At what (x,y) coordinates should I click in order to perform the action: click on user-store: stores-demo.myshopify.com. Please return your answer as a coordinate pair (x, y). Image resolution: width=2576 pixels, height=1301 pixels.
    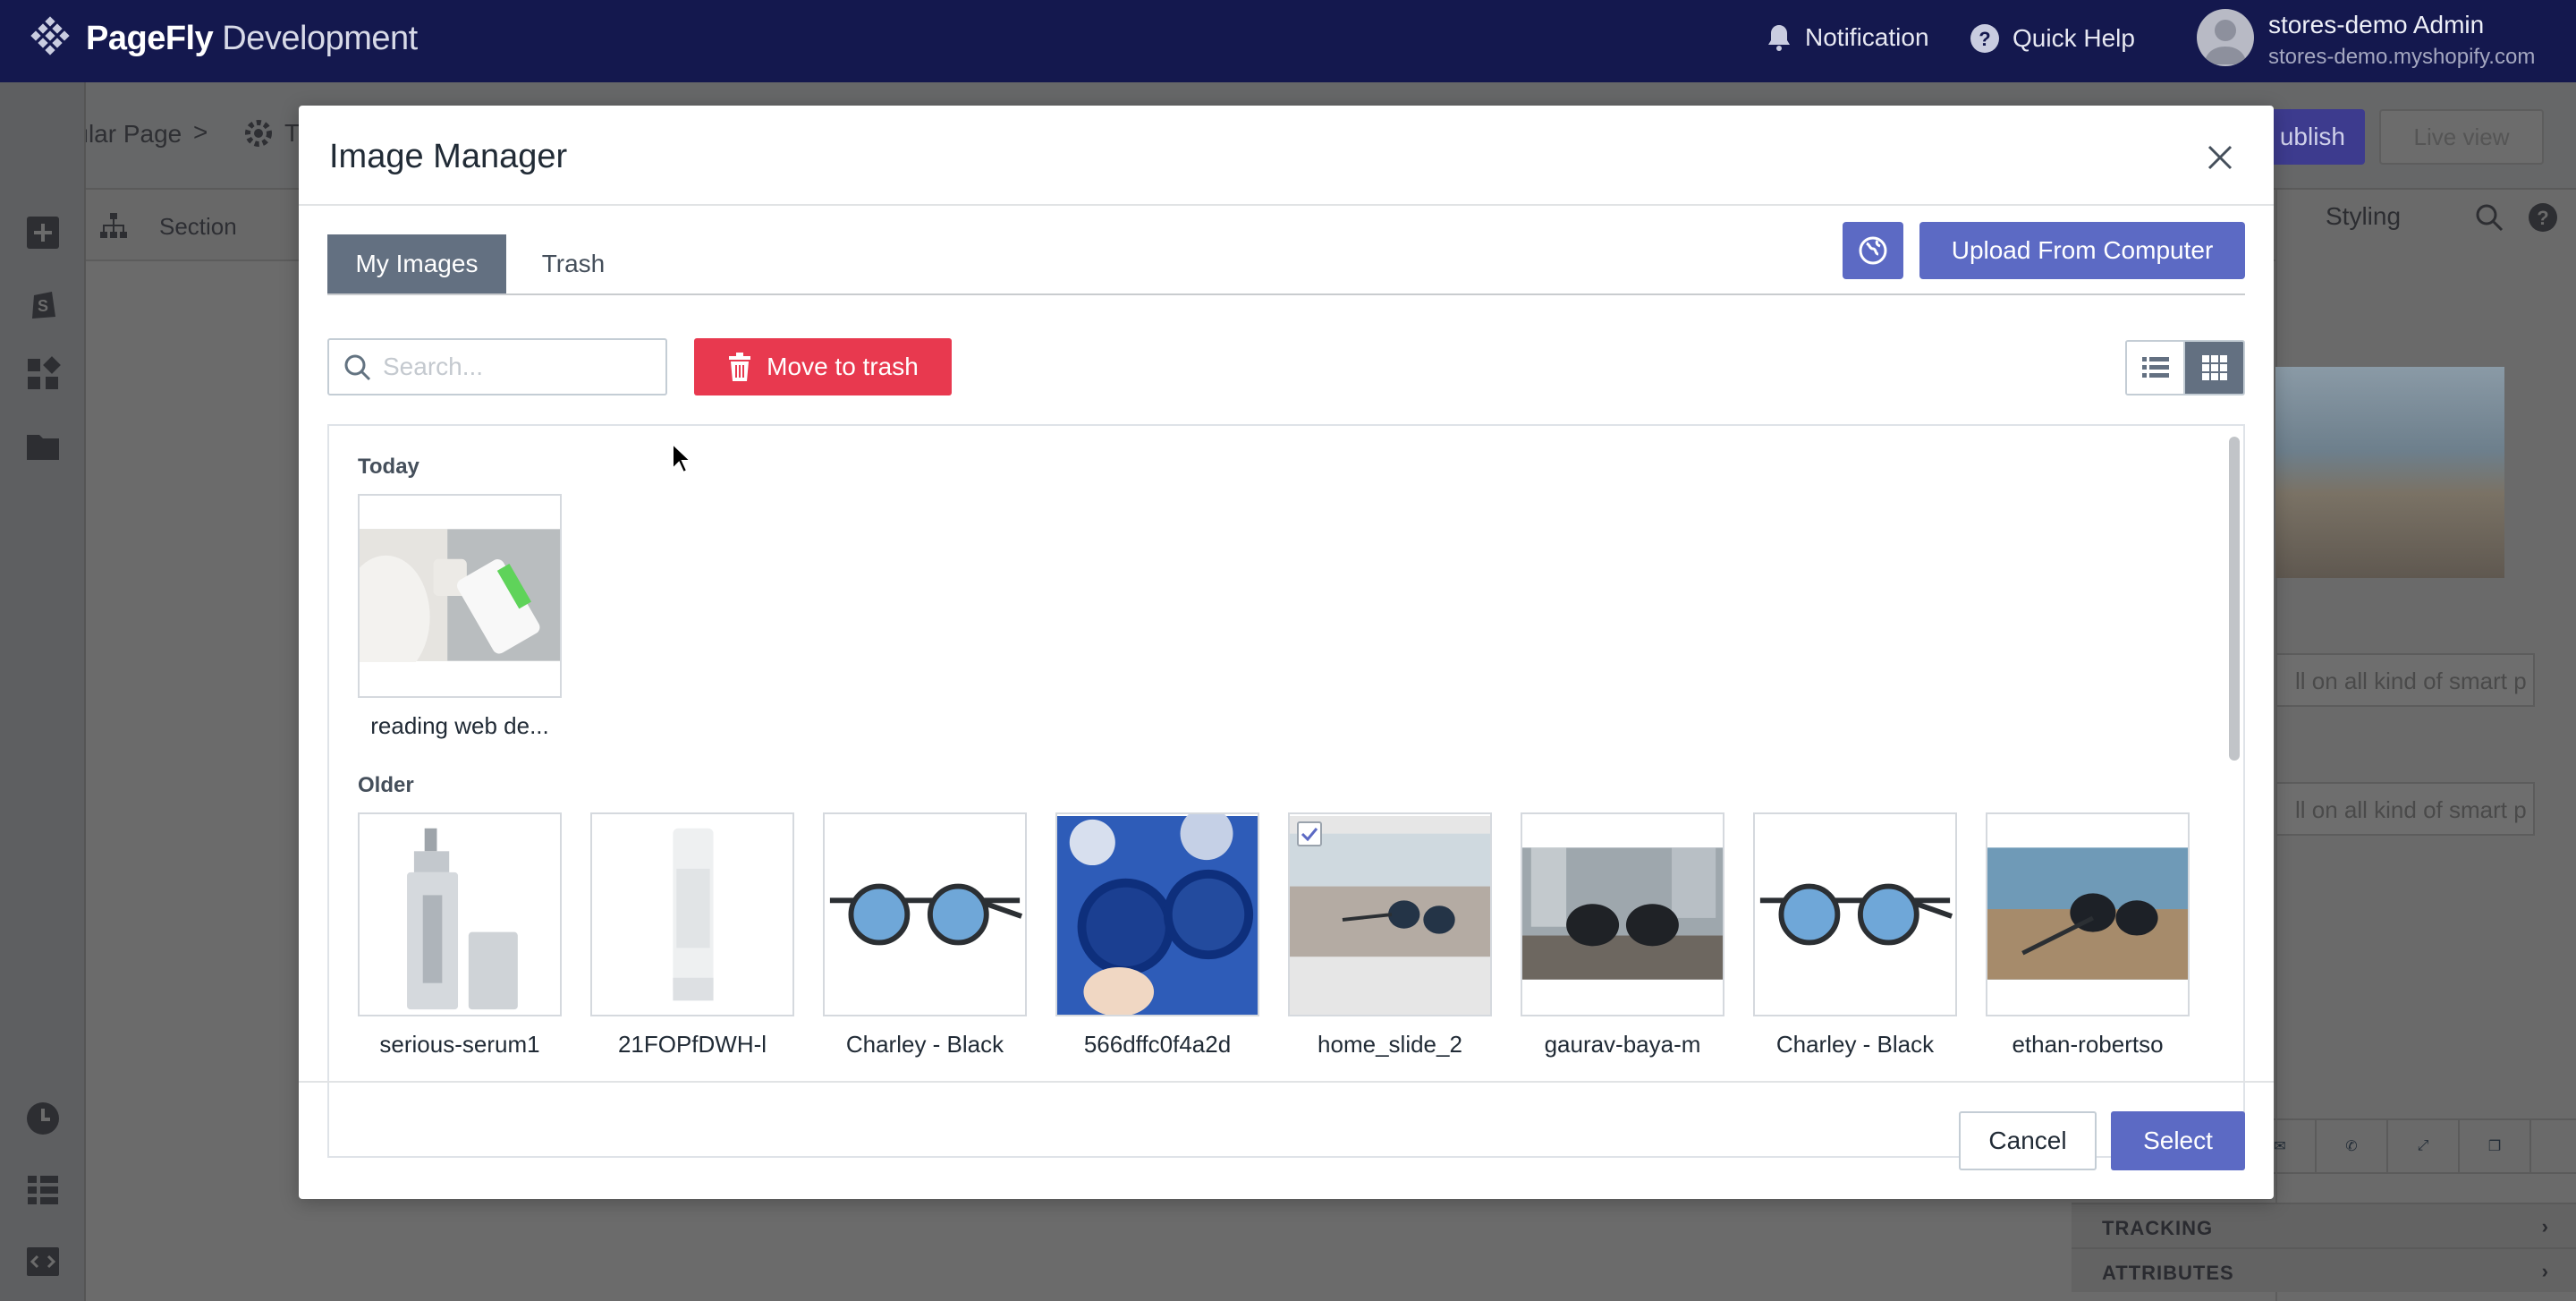
    Looking at the image, I should click on (2402, 57).